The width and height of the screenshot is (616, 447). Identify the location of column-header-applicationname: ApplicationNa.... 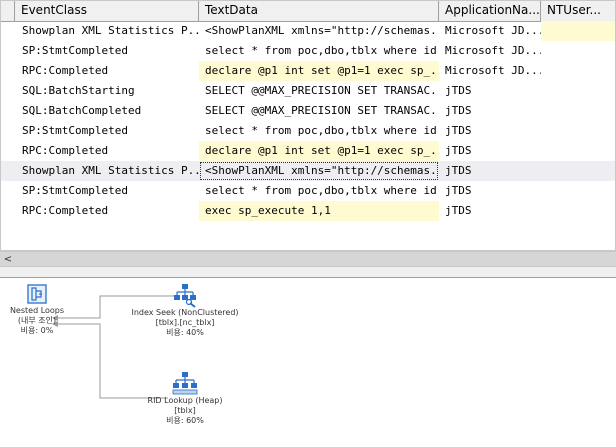
(490, 11).